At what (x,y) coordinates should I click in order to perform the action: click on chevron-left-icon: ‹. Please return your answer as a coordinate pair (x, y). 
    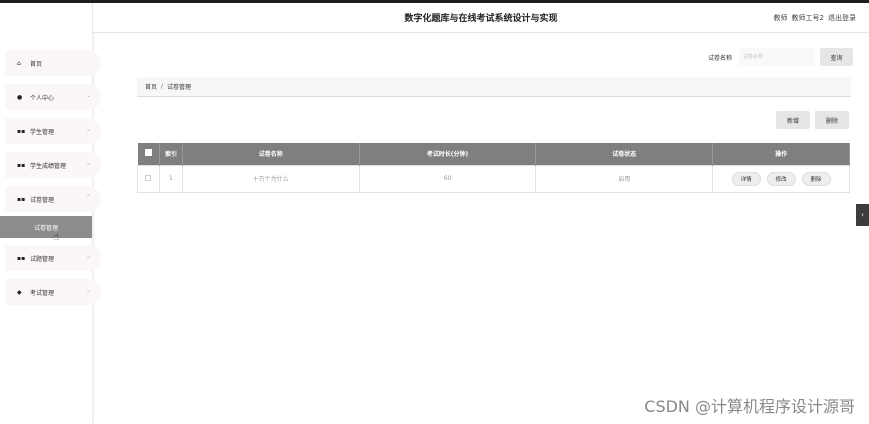
    Looking at the image, I should click on (862, 215).